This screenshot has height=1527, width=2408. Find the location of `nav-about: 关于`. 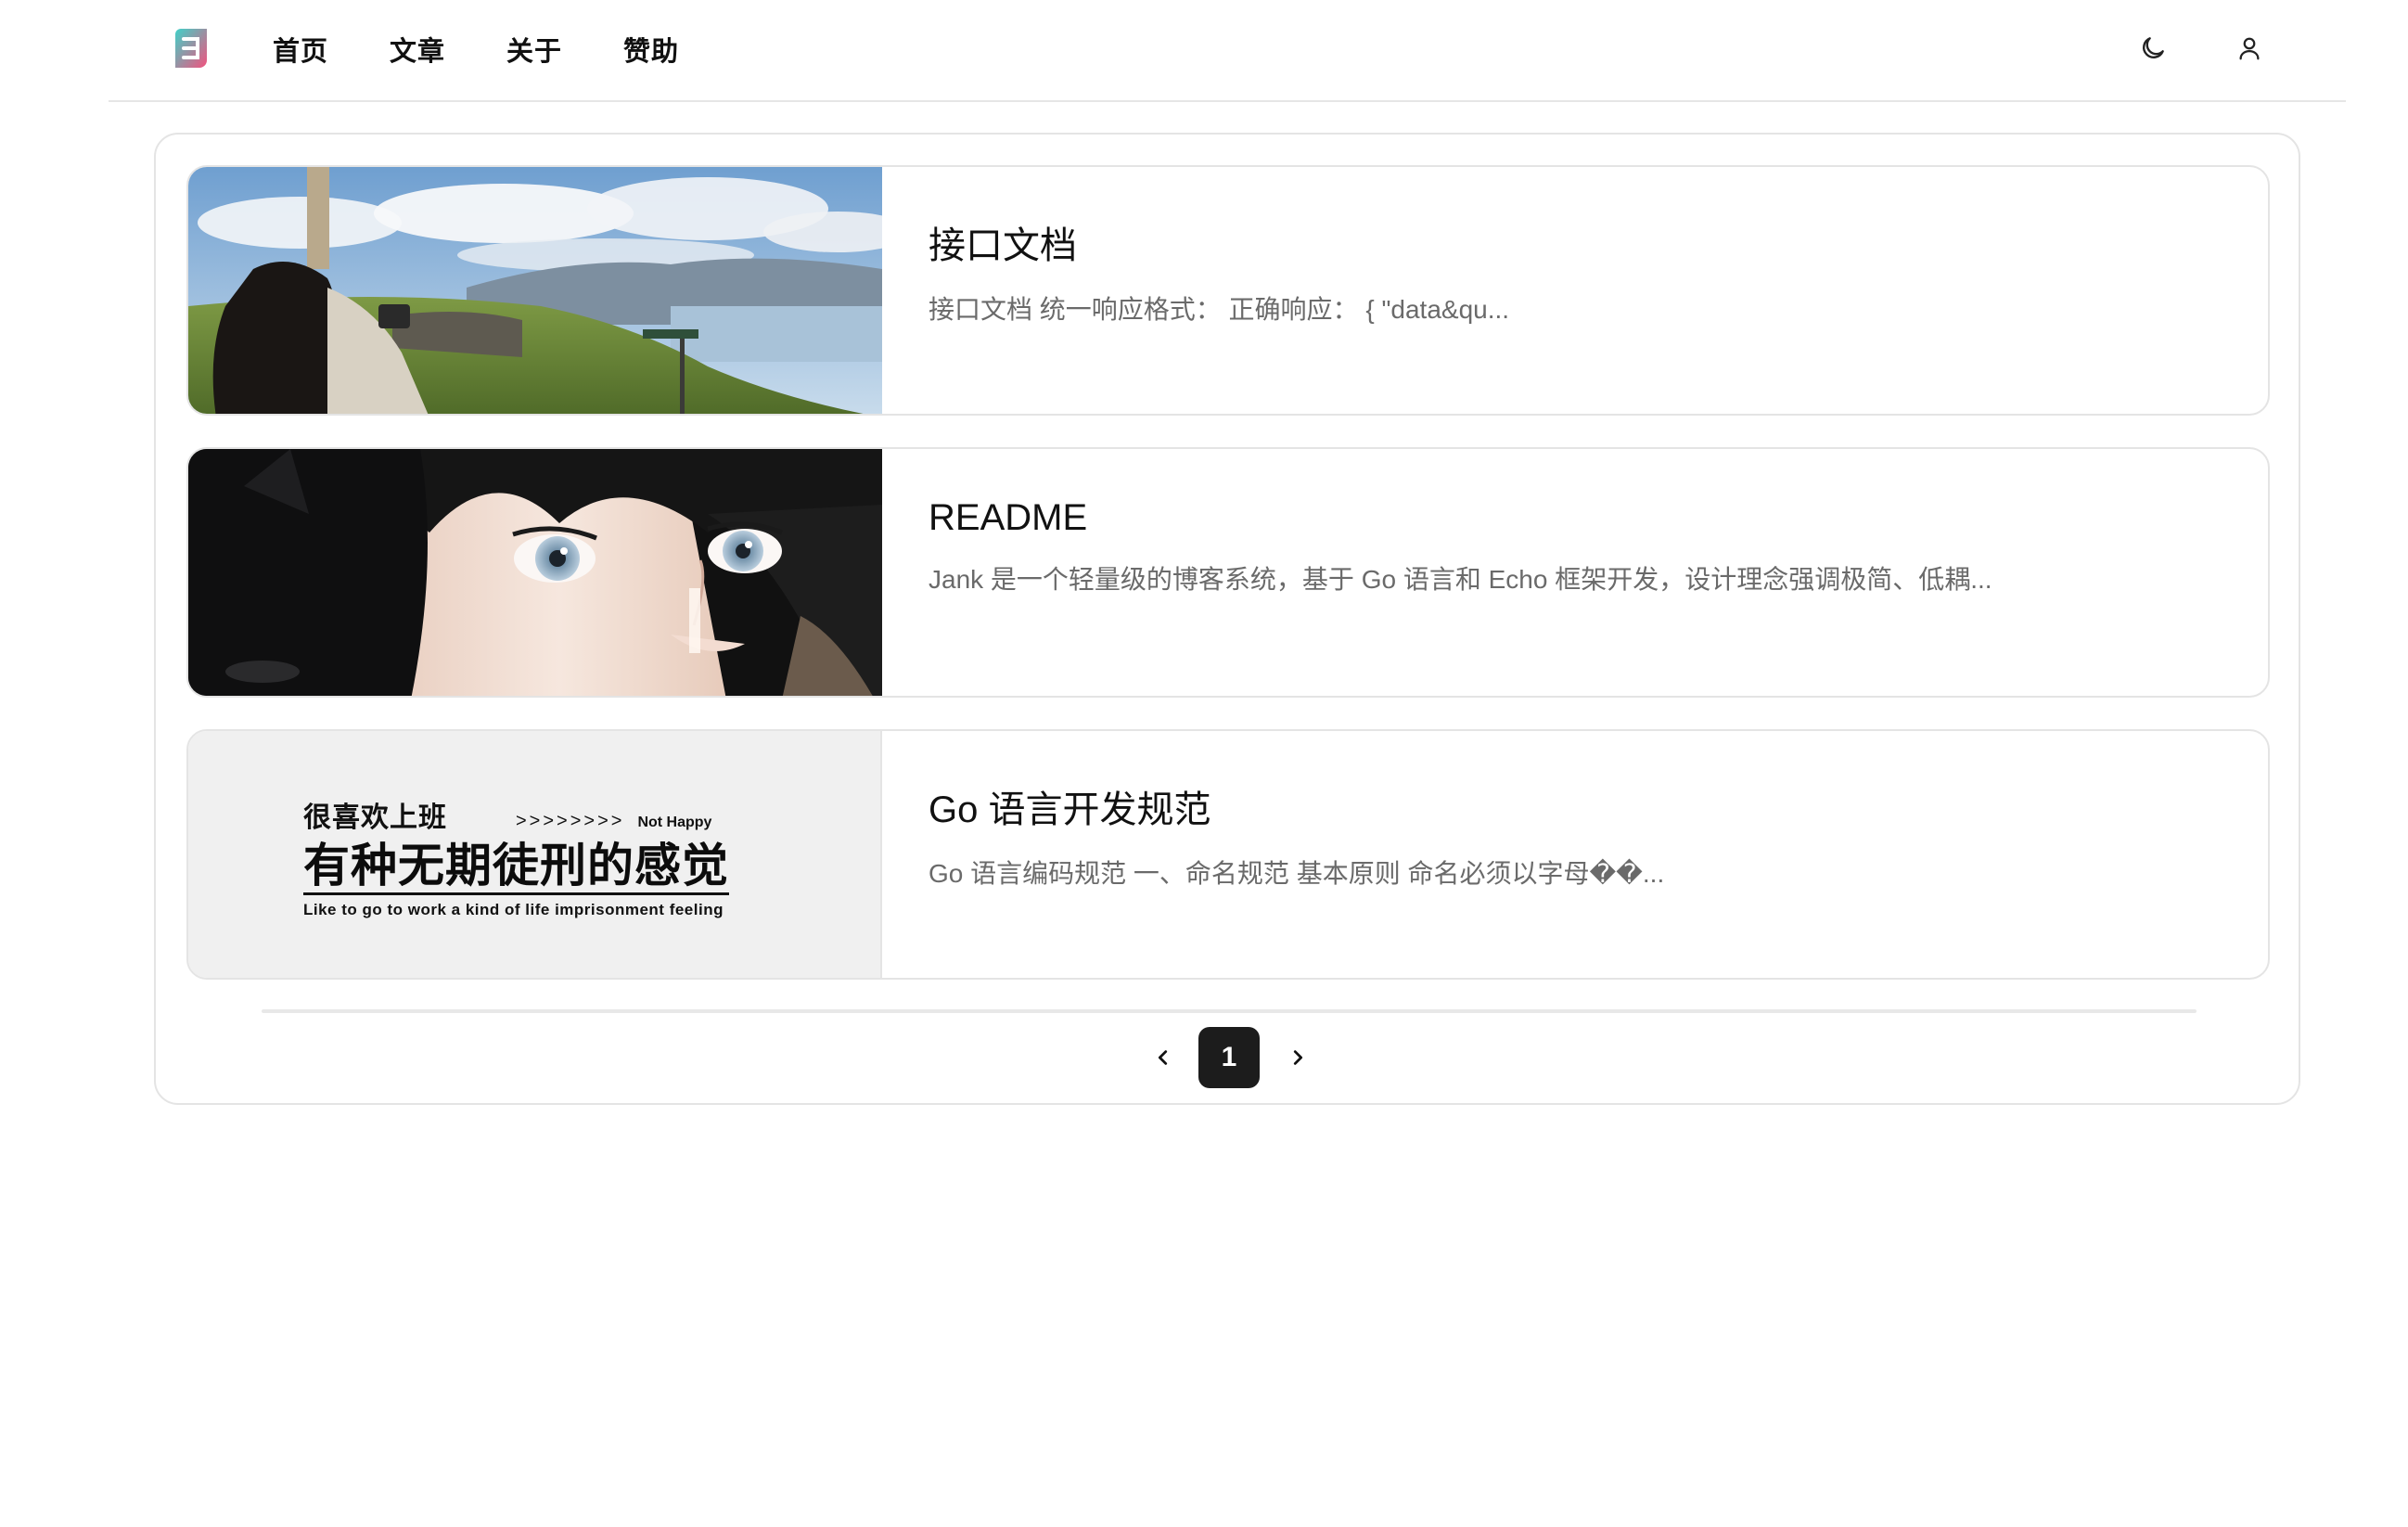

nav-about: 关于 is located at coordinates (534, 49).